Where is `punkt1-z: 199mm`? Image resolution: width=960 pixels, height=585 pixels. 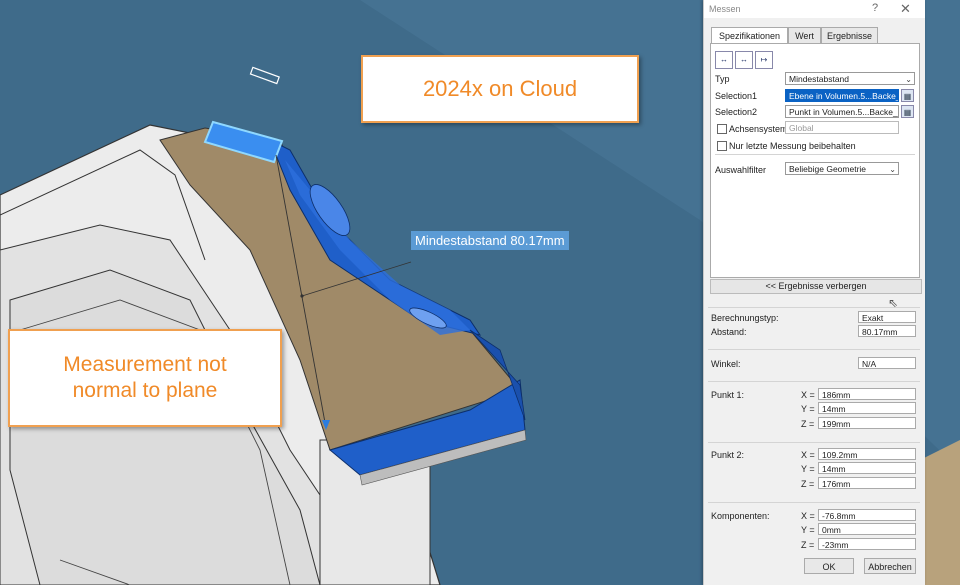
punkt1-z: 199mm is located at coordinates (867, 423).